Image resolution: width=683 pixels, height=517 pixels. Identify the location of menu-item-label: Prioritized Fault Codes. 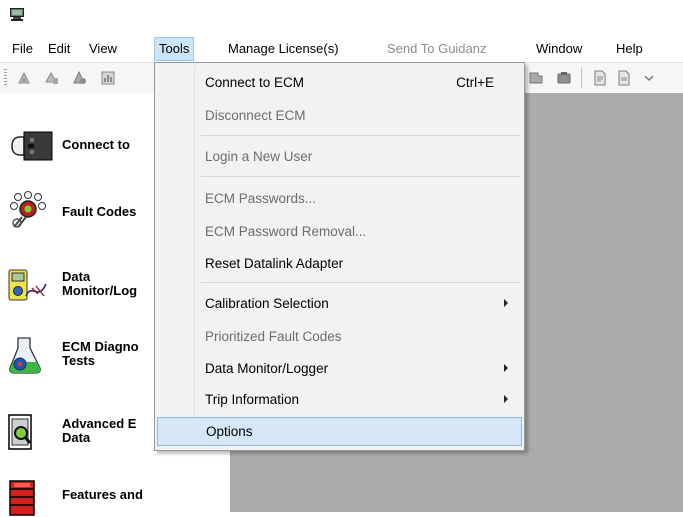
(273, 336).